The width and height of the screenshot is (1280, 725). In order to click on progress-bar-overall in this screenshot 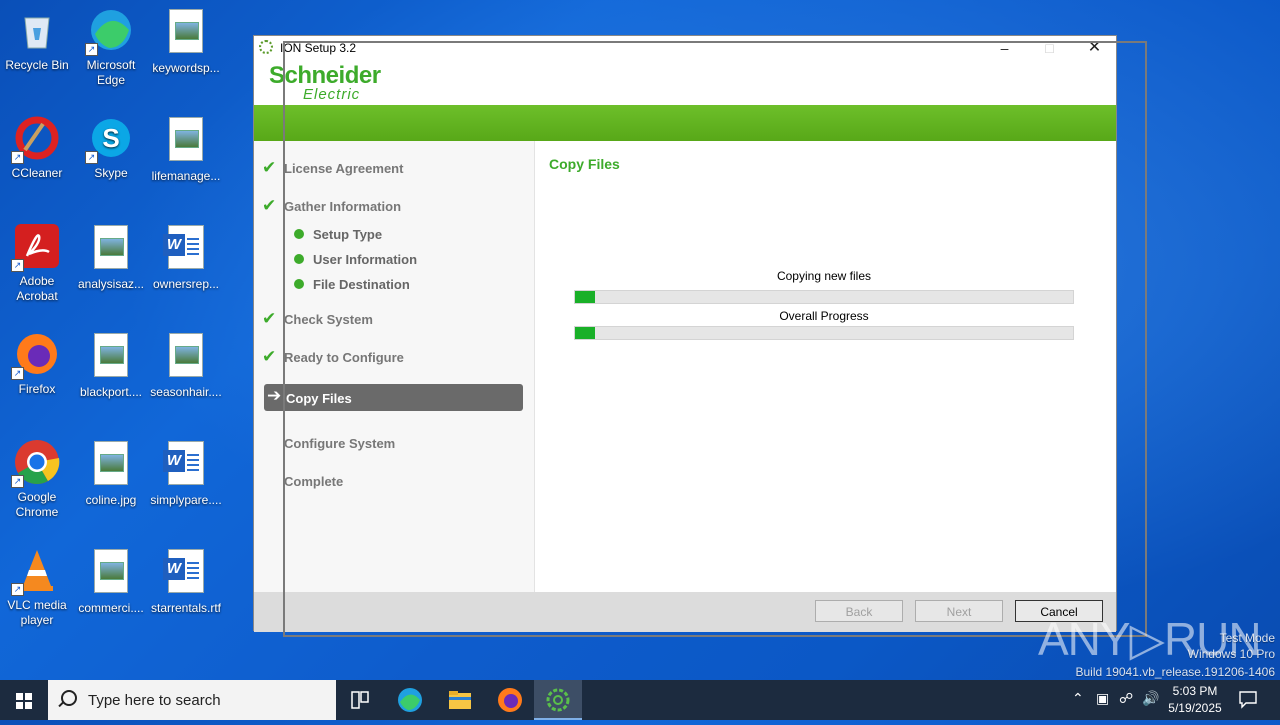, I will do `click(824, 333)`.